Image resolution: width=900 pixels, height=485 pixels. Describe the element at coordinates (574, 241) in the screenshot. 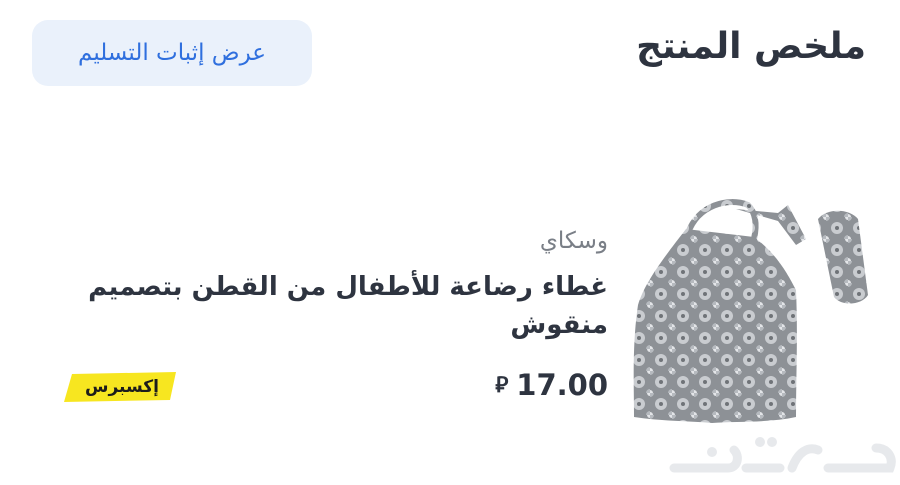

I see `seller-name: وسكاي` at that location.